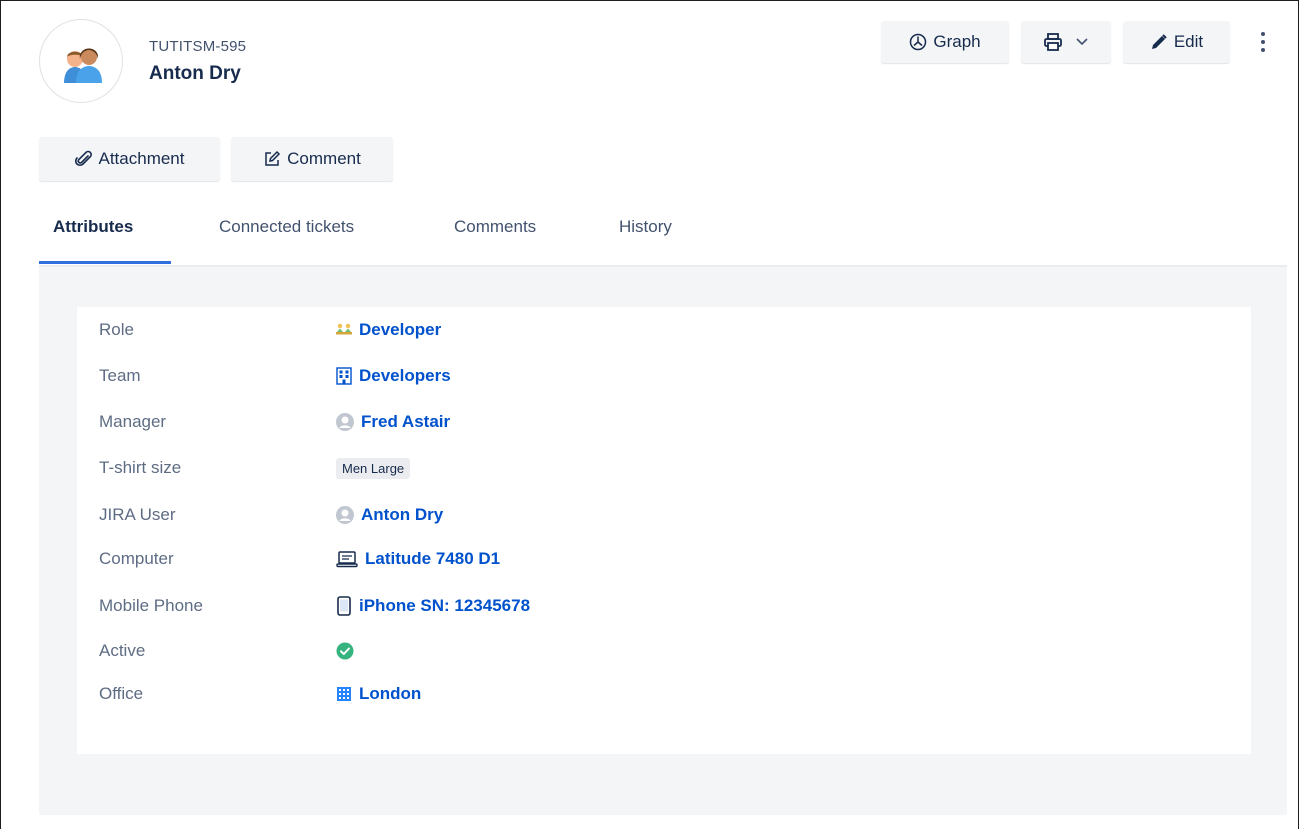  What do you see at coordinates (299, 559) in the screenshot?
I see `attribute-row-computer: Computer Latitude 7480 D1` at bounding box center [299, 559].